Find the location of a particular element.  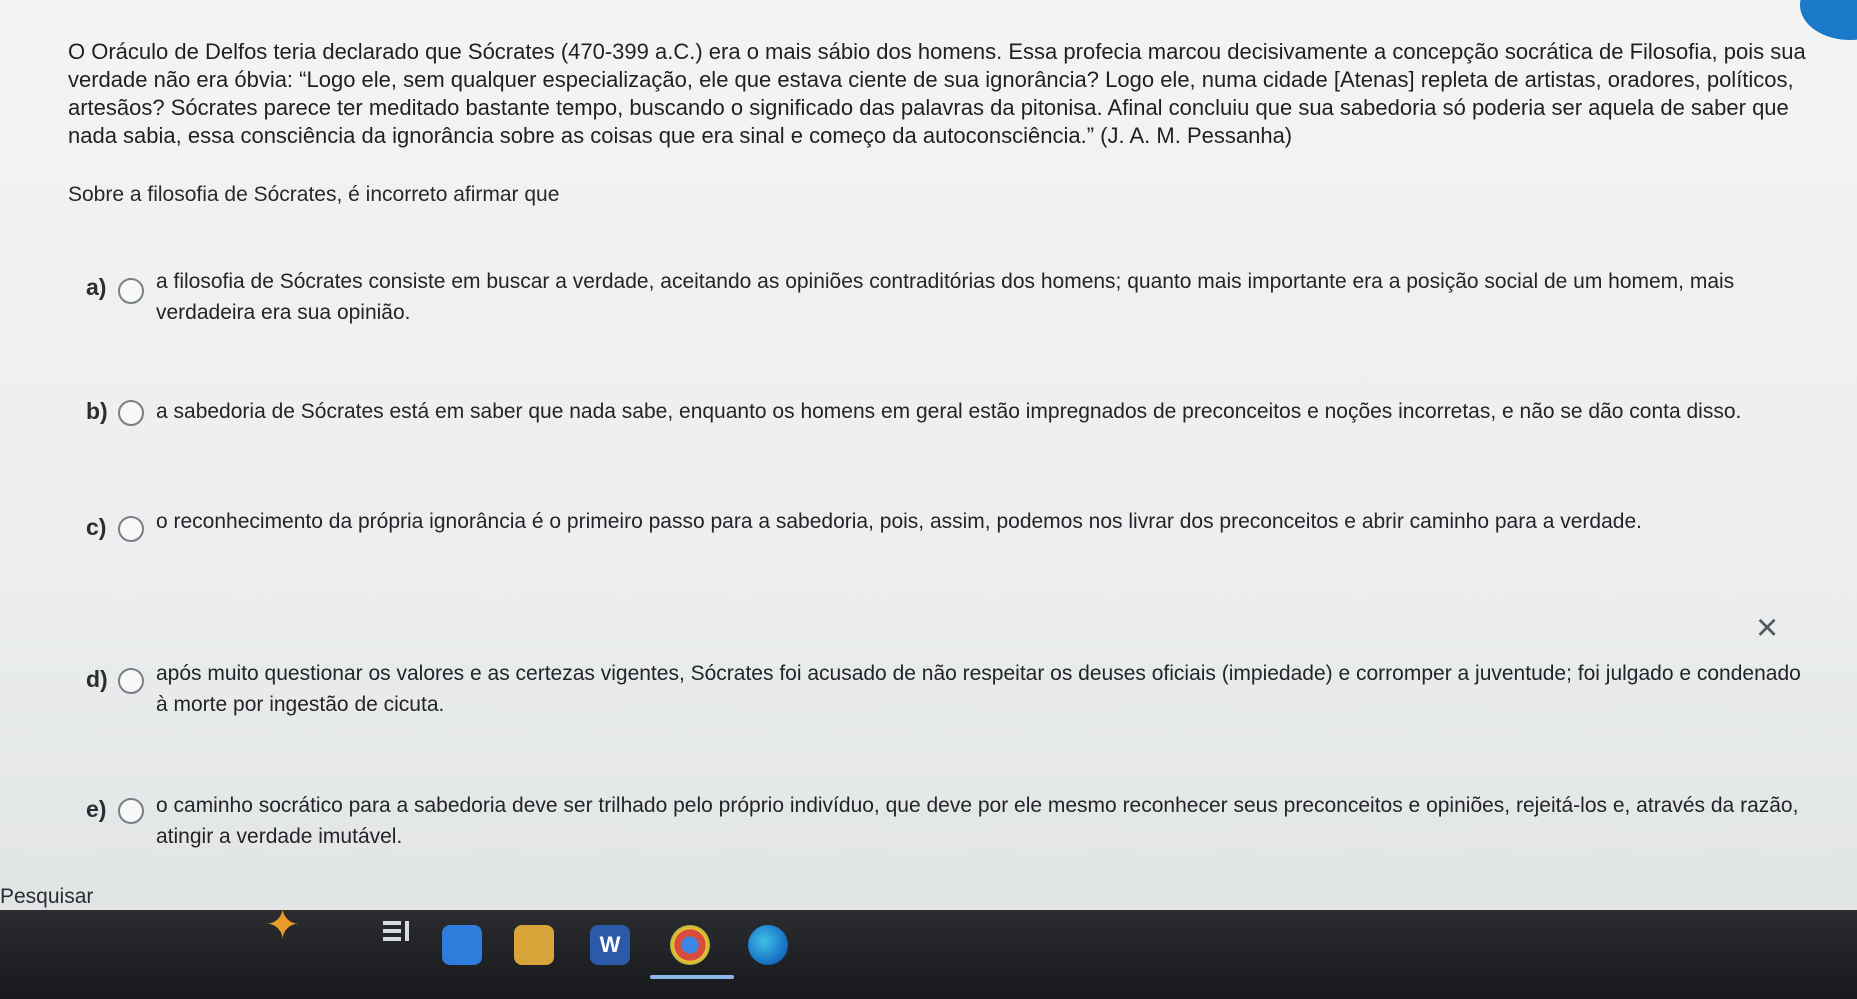

file-explorer-icon is located at coordinates (534, 945).